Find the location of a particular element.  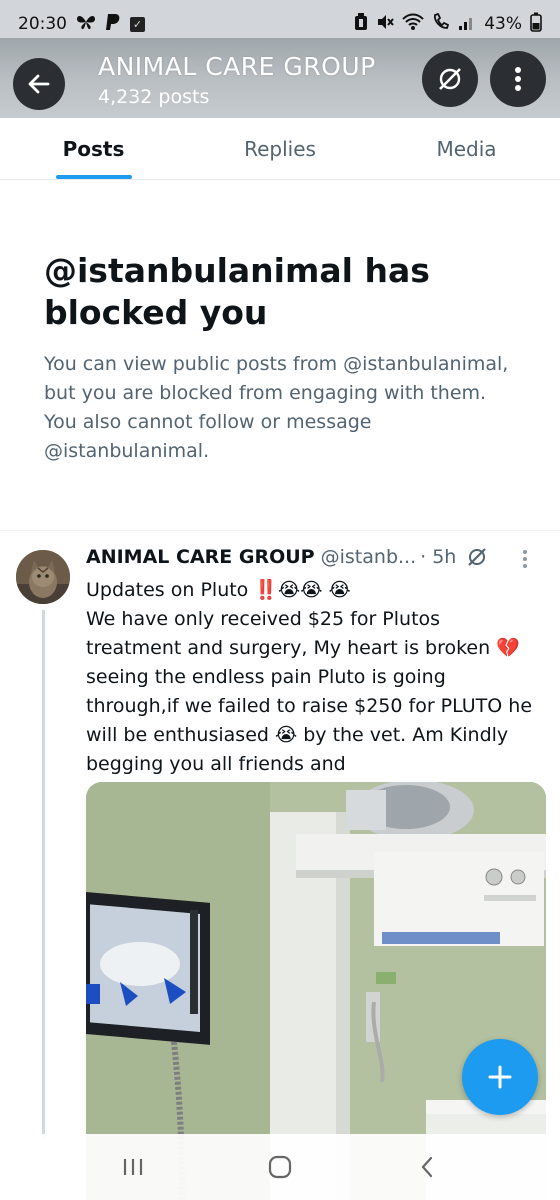

profile-tabs: Posts Replies Media is located at coordinates (280, 149).